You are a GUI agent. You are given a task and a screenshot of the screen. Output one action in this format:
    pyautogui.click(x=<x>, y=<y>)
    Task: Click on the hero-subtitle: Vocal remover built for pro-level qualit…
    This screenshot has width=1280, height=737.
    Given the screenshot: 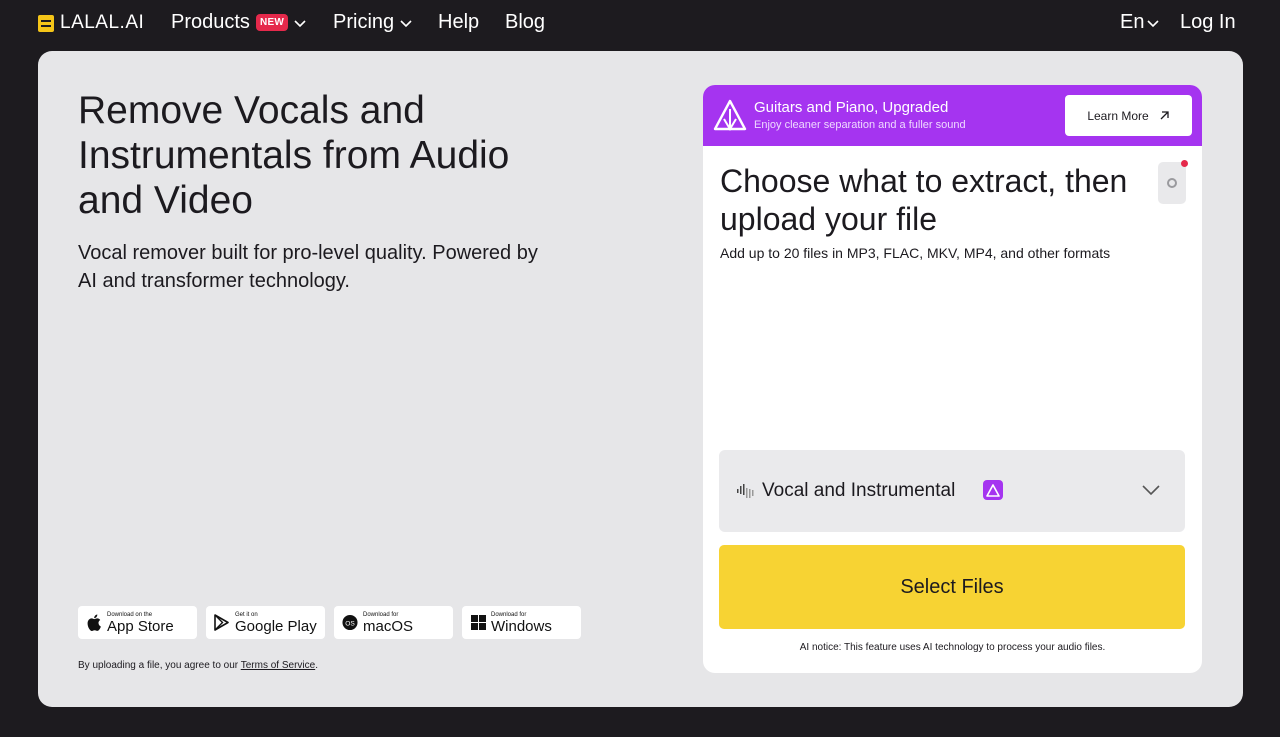 What is the action you would take?
    pyautogui.click(x=308, y=267)
    